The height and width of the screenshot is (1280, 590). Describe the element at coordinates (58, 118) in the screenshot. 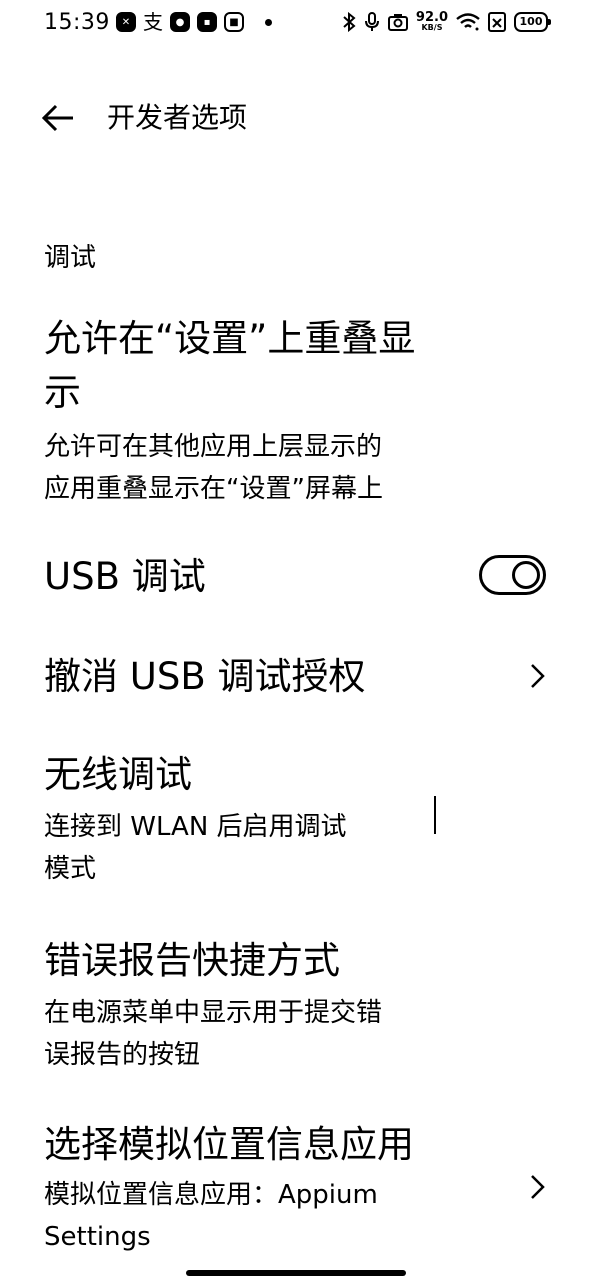

I see `back-arrow-icon` at that location.